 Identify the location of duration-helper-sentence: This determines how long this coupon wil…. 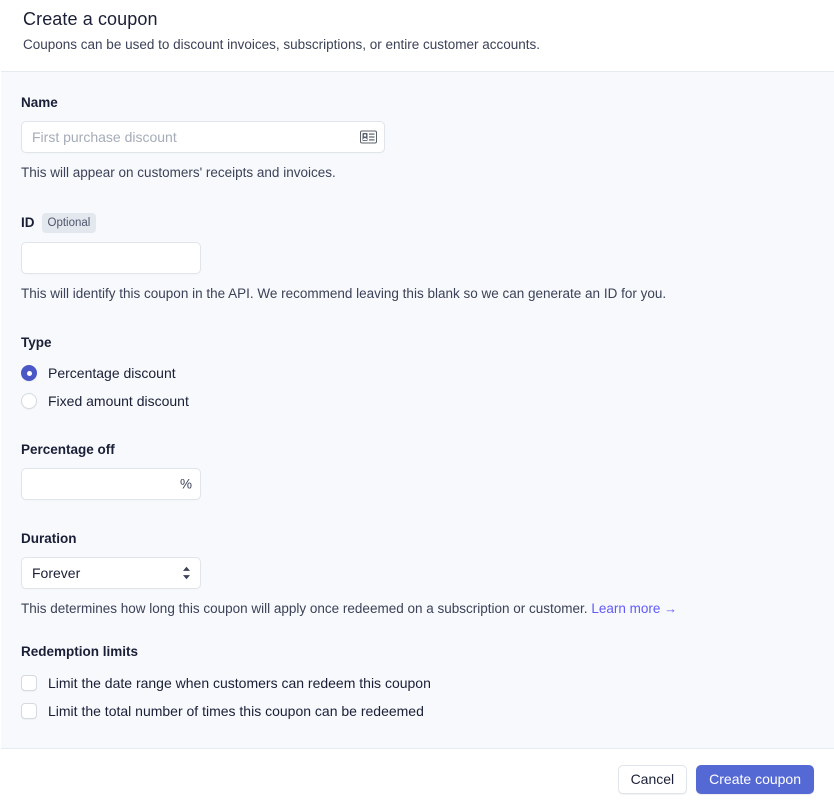
(304, 608).